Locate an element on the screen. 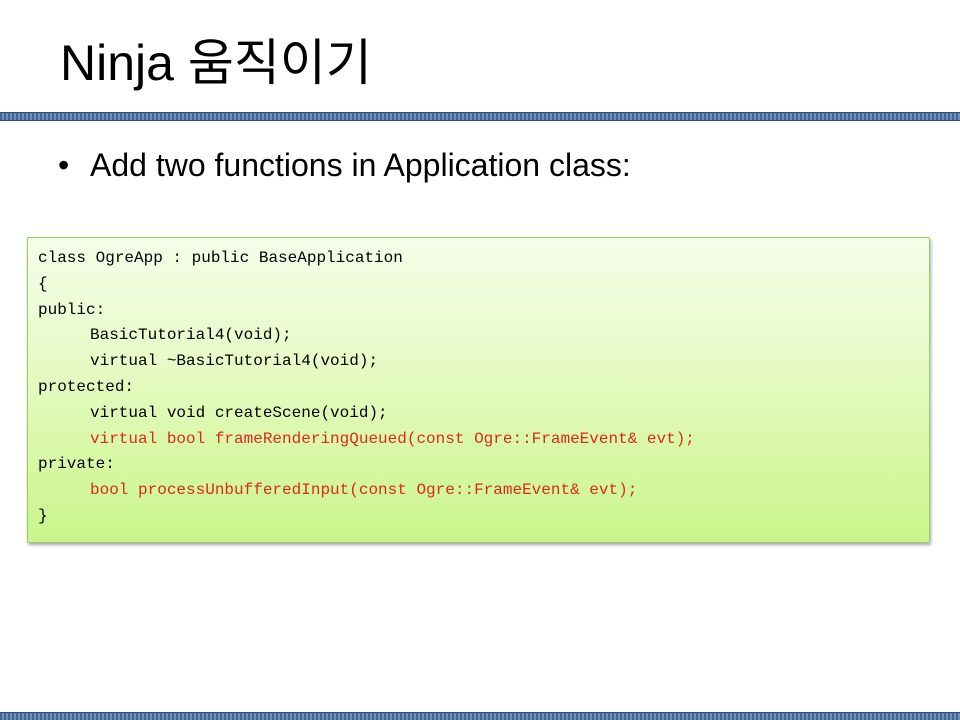  code-line: virtual void createScene(void); is located at coordinates (239, 412).